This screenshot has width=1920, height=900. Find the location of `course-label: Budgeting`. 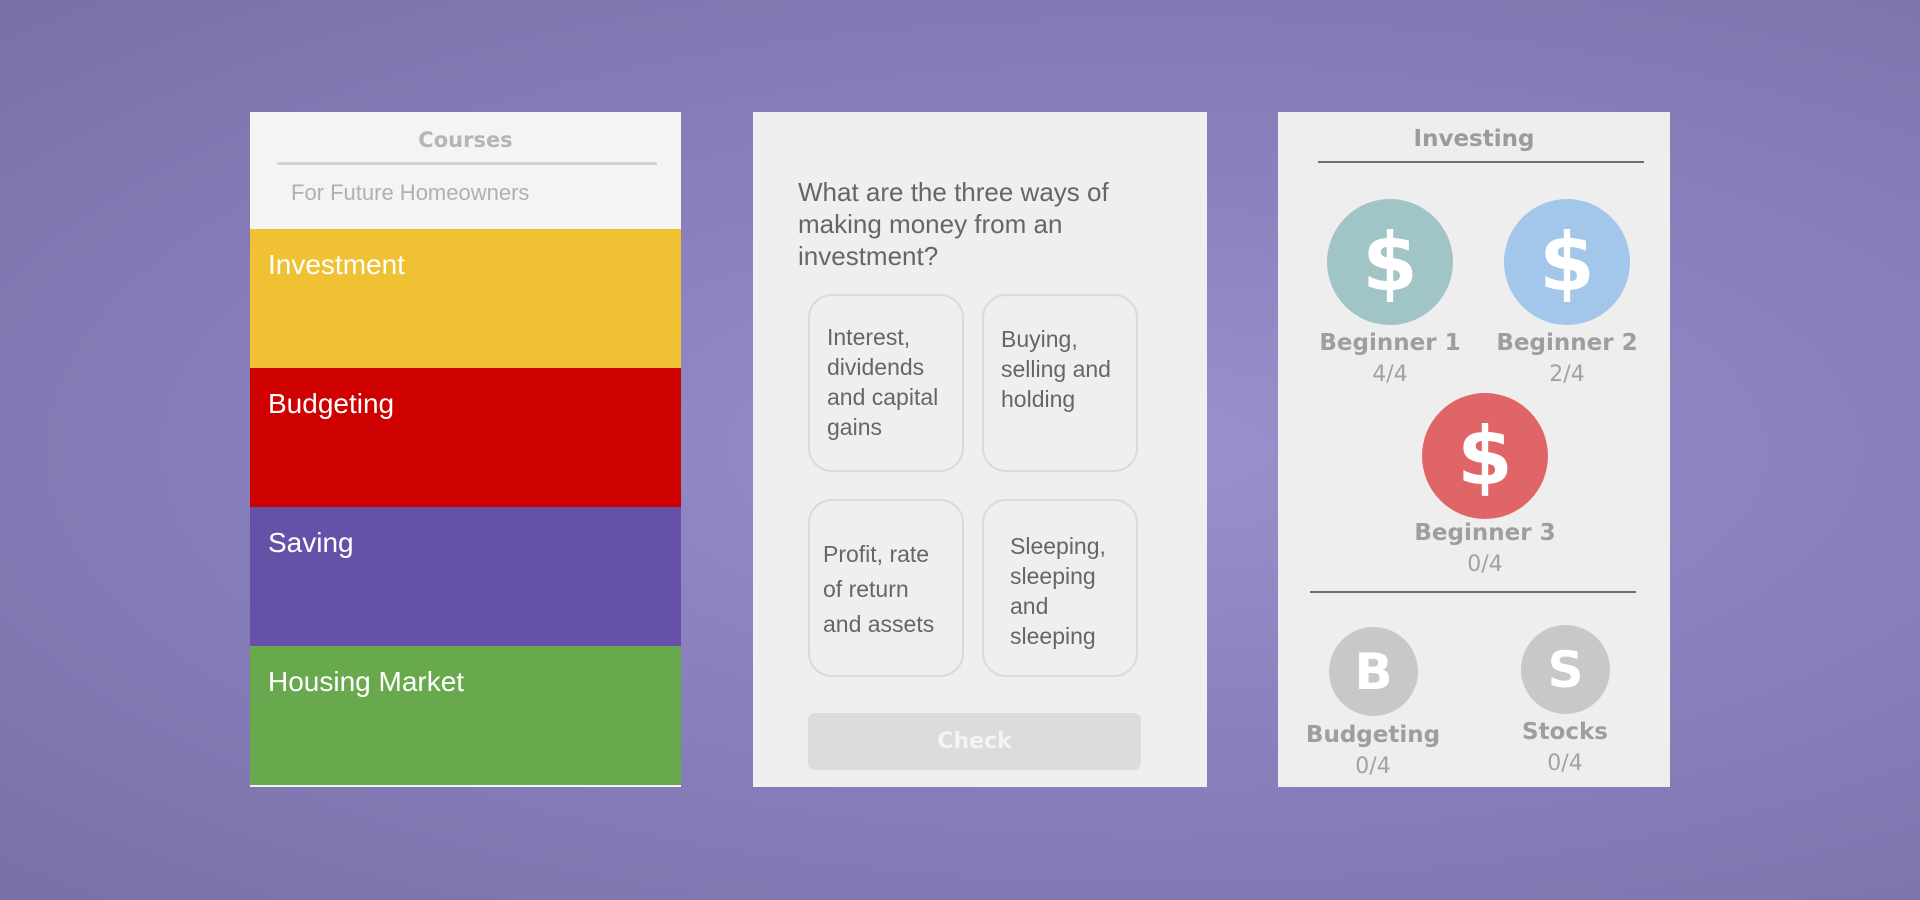

course-label: Budgeting is located at coordinates (331, 403).